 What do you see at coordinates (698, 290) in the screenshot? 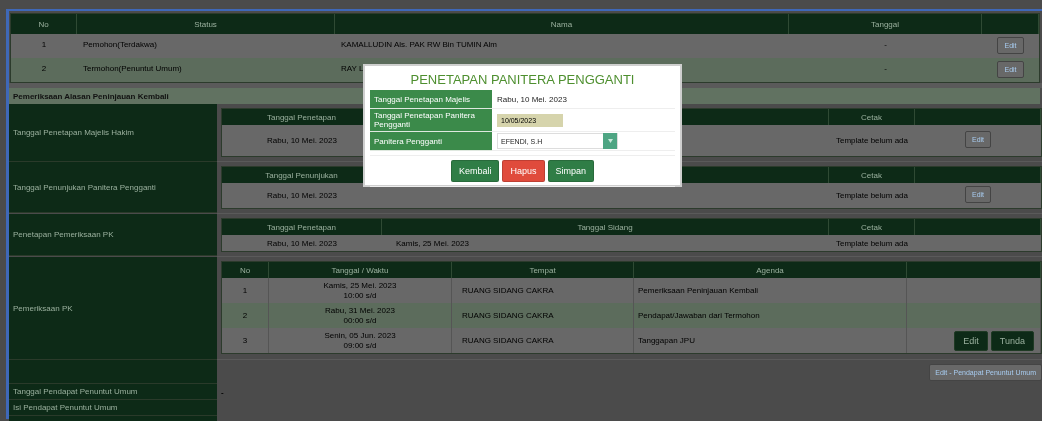
I see `table-cell: Pemeriksaan Peninjauan Kembali` at bounding box center [698, 290].